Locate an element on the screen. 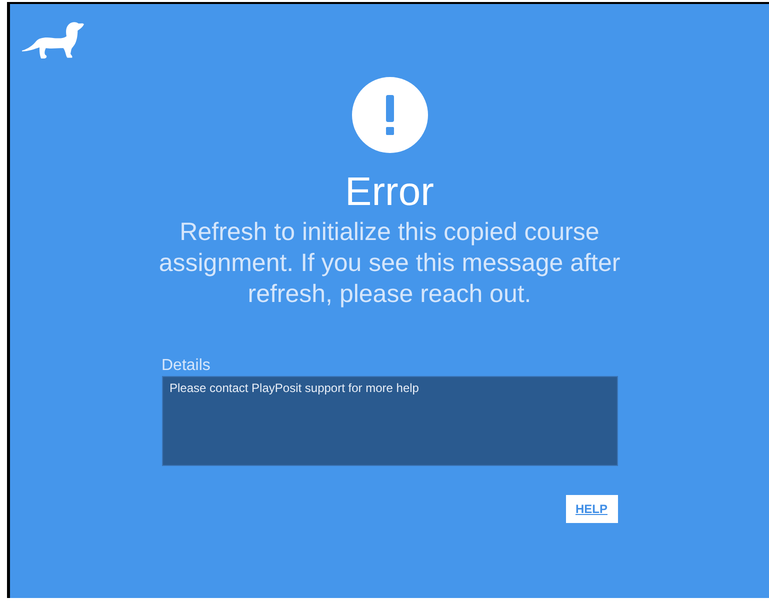 The width and height of the screenshot is (769, 602). error-title: Error is located at coordinates (389, 192).